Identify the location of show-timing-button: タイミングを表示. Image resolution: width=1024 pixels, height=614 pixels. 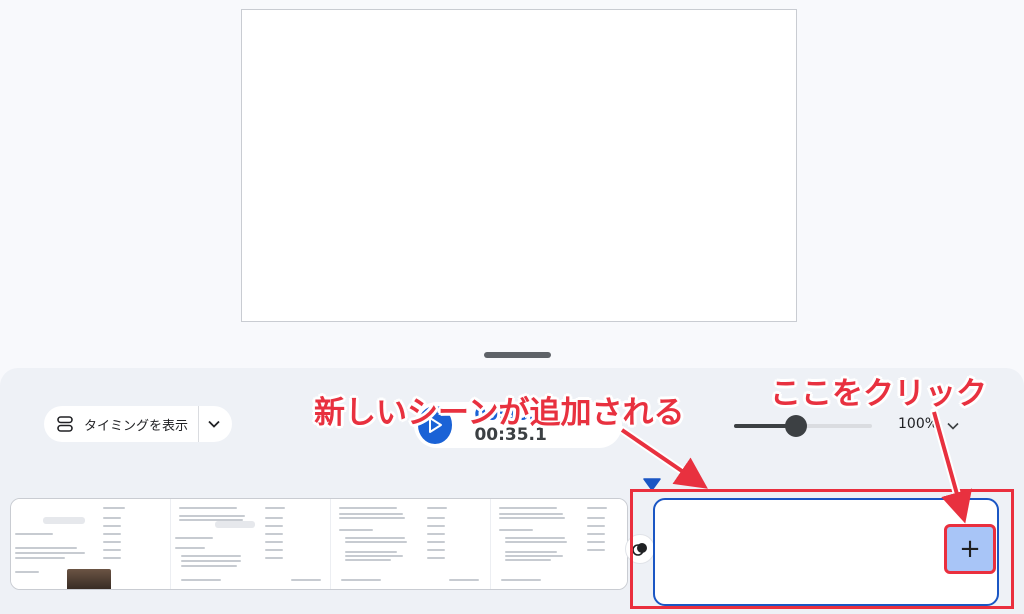
(138, 424).